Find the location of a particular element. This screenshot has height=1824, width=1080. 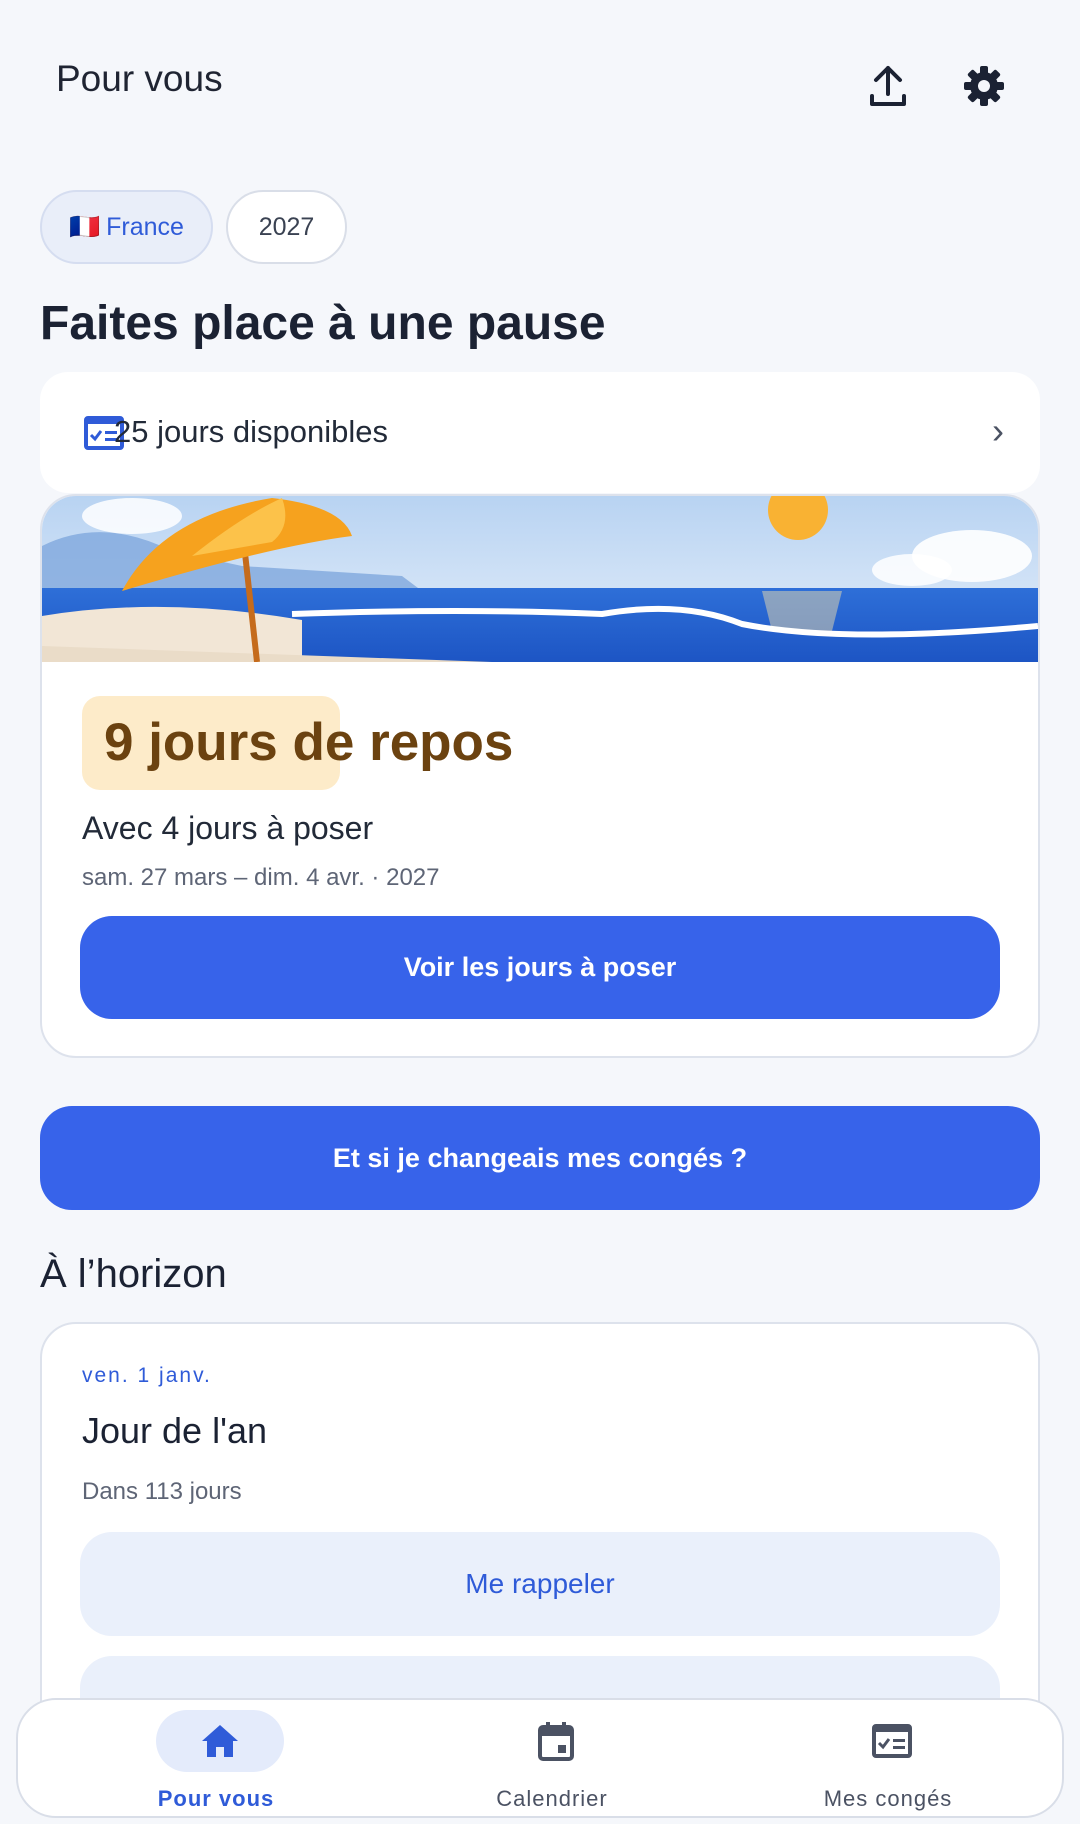

nav-label-calendrier: Calendrier is located at coordinates (552, 1798).